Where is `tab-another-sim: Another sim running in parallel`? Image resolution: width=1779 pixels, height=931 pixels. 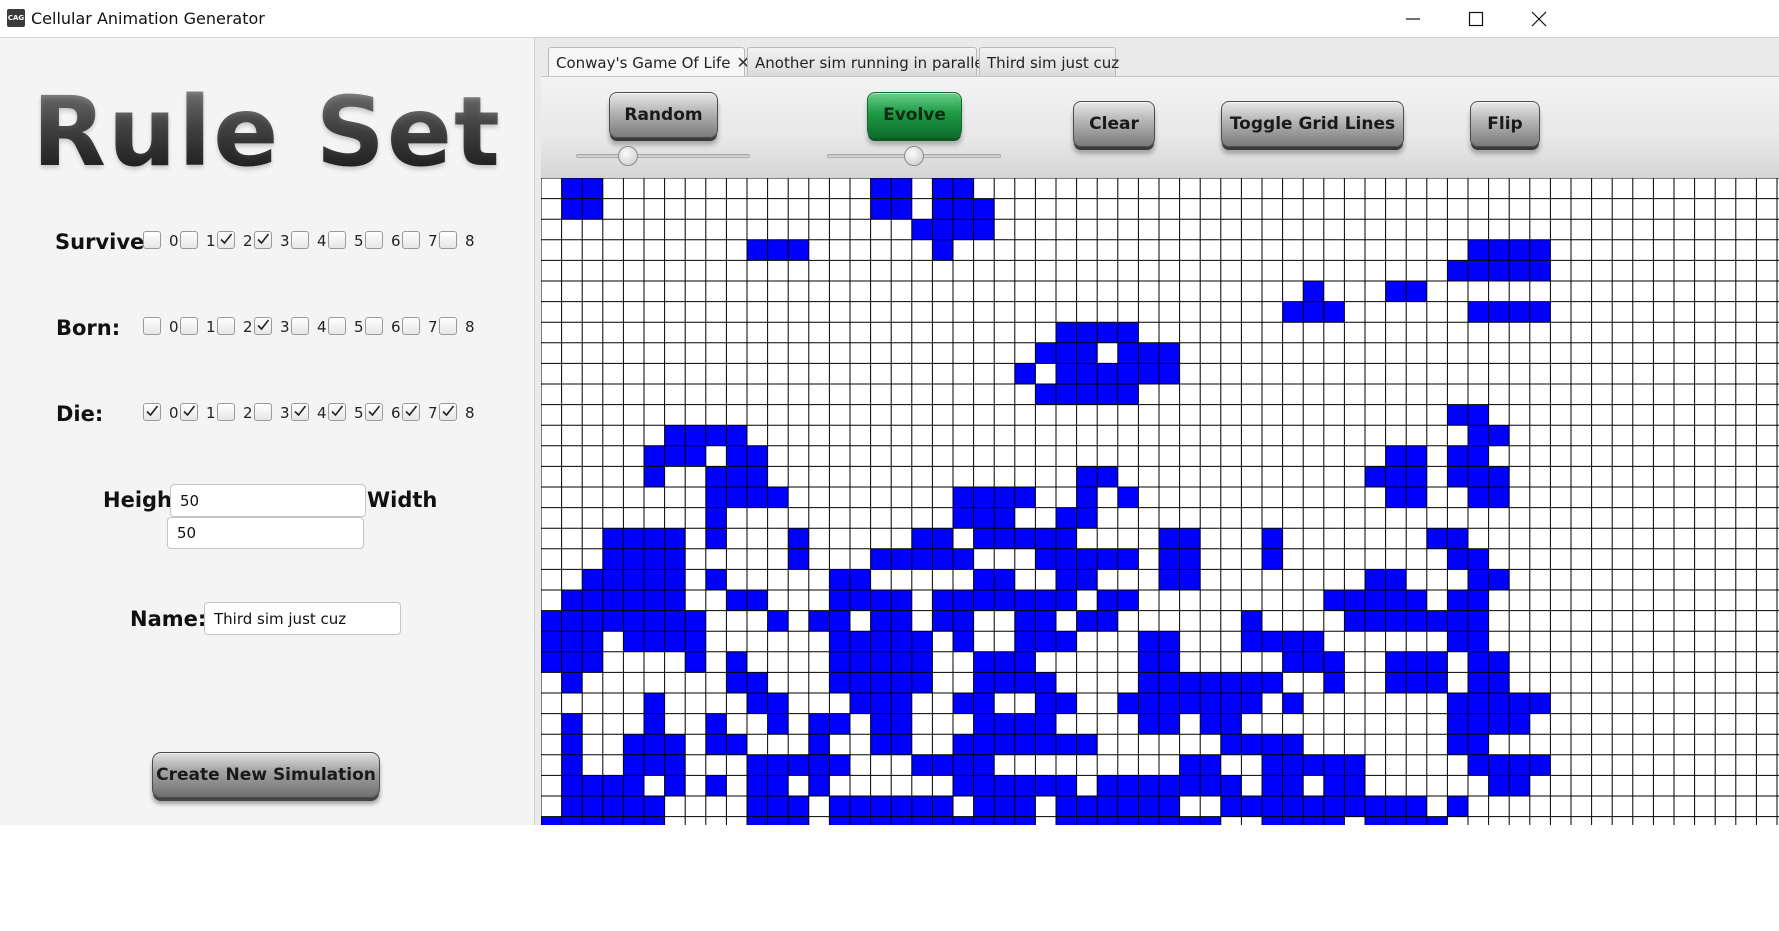 tab-another-sim: Another sim running in parallel is located at coordinates (867, 62).